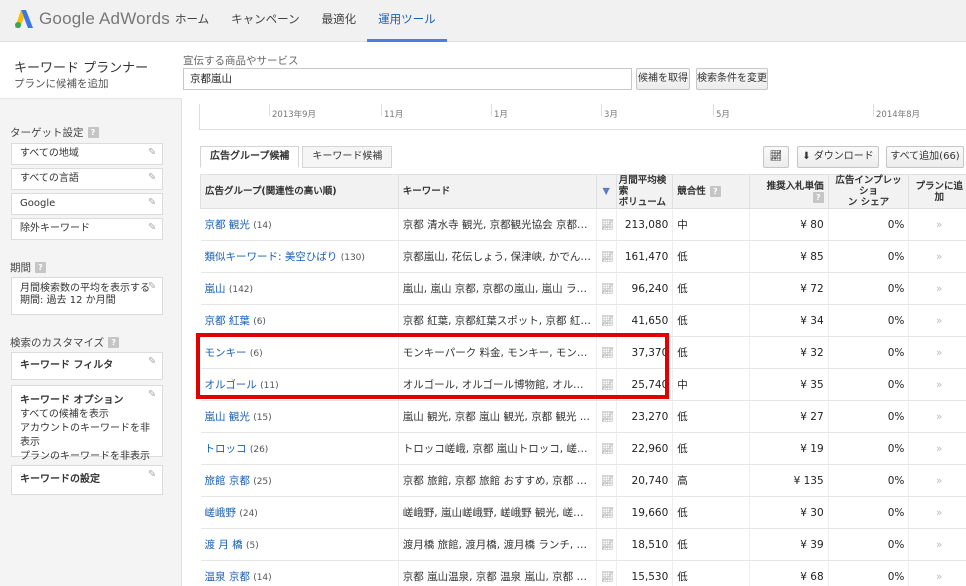 This screenshot has height=586, width=966. Describe the element at coordinates (192, 21) in the screenshot. I see `nav-home: ホーム` at that location.